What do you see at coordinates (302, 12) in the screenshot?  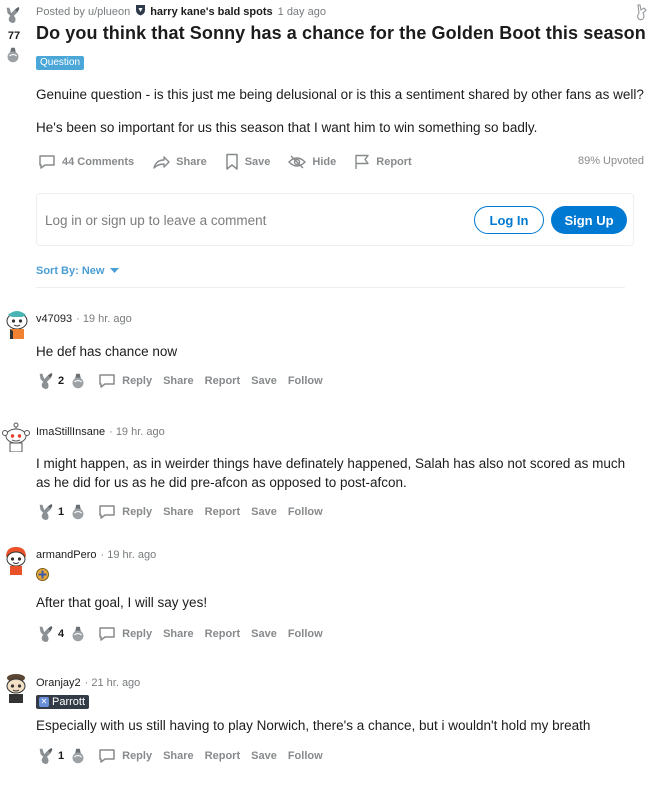 I see `post-time: 1 day ago` at bounding box center [302, 12].